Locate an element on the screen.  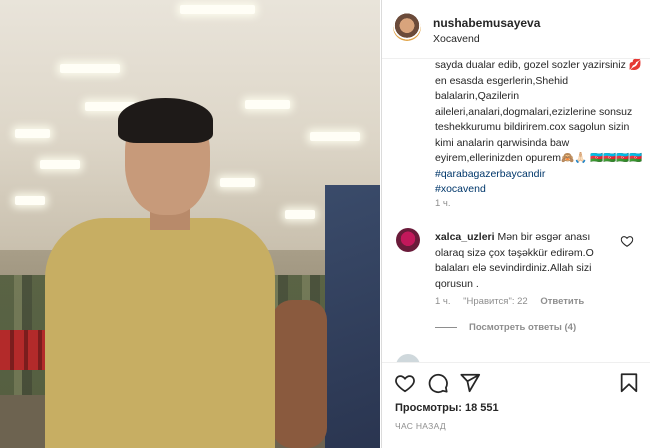
view-replies-button: Посмотреть ответы (4) is located at coordinates (505, 327).